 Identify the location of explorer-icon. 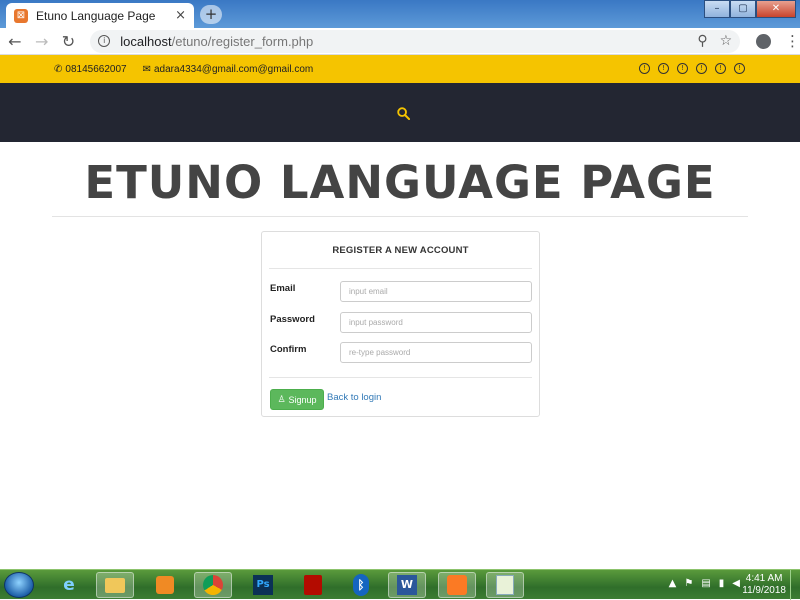
(115, 585).